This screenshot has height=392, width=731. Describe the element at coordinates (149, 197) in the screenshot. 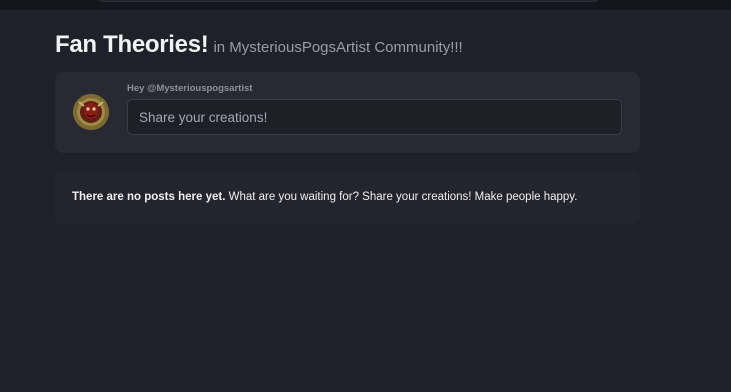

I see `empty-state-bold: There are no posts here yet.` at that location.